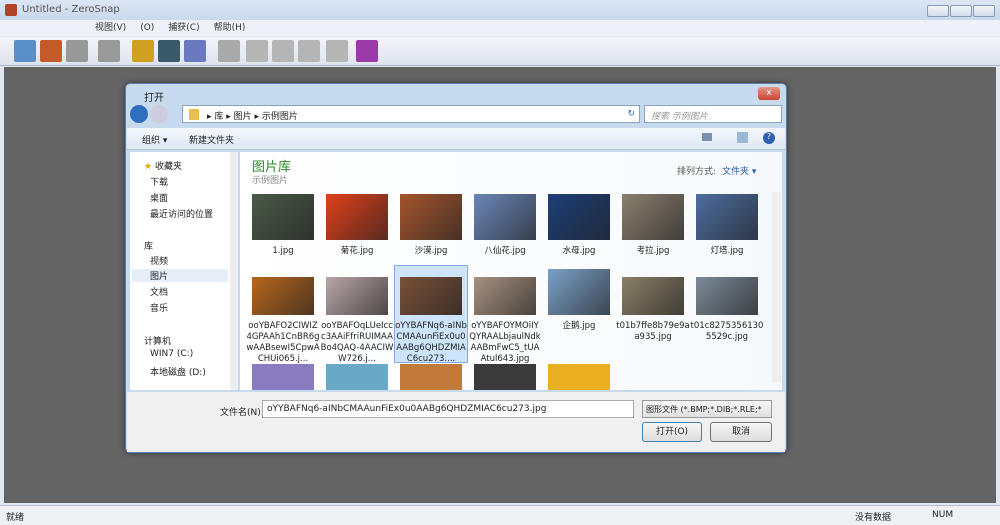  I want to click on filename-label: 文件名(N):, so click(242, 413).